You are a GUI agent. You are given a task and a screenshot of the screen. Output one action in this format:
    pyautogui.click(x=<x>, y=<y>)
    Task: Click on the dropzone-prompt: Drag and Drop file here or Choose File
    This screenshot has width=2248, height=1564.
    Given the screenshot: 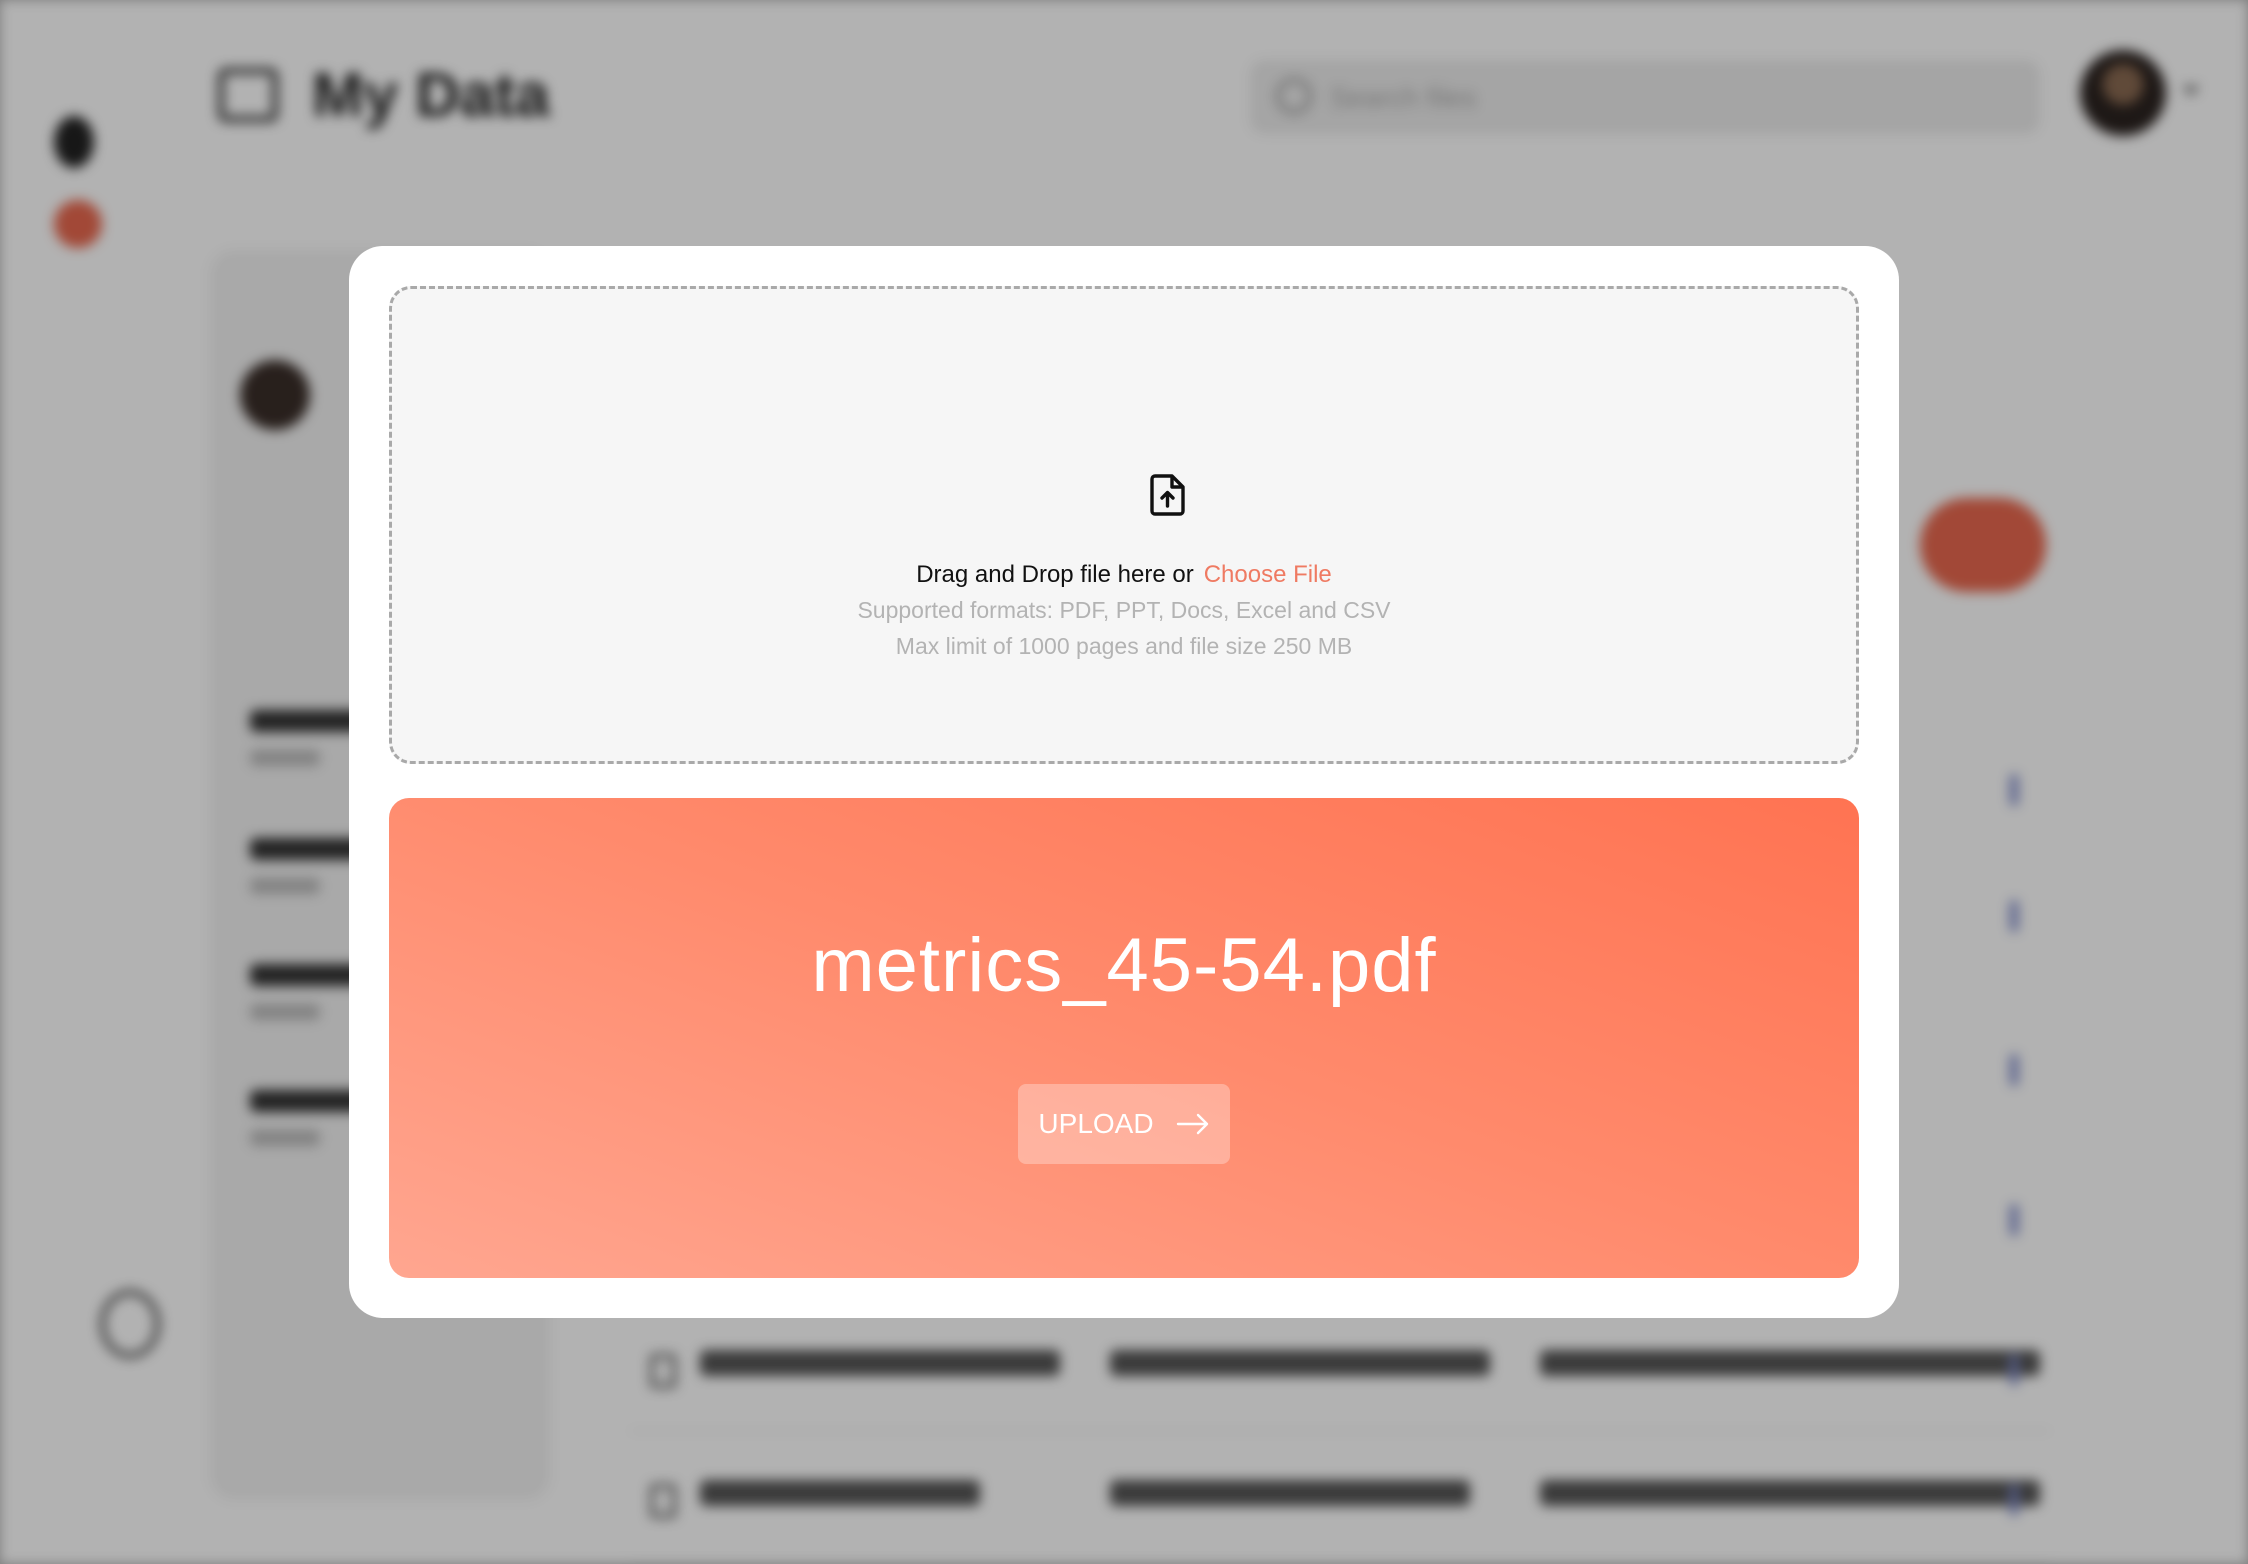 What is the action you would take?
    pyautogui.click(x=1124, y=575)
    